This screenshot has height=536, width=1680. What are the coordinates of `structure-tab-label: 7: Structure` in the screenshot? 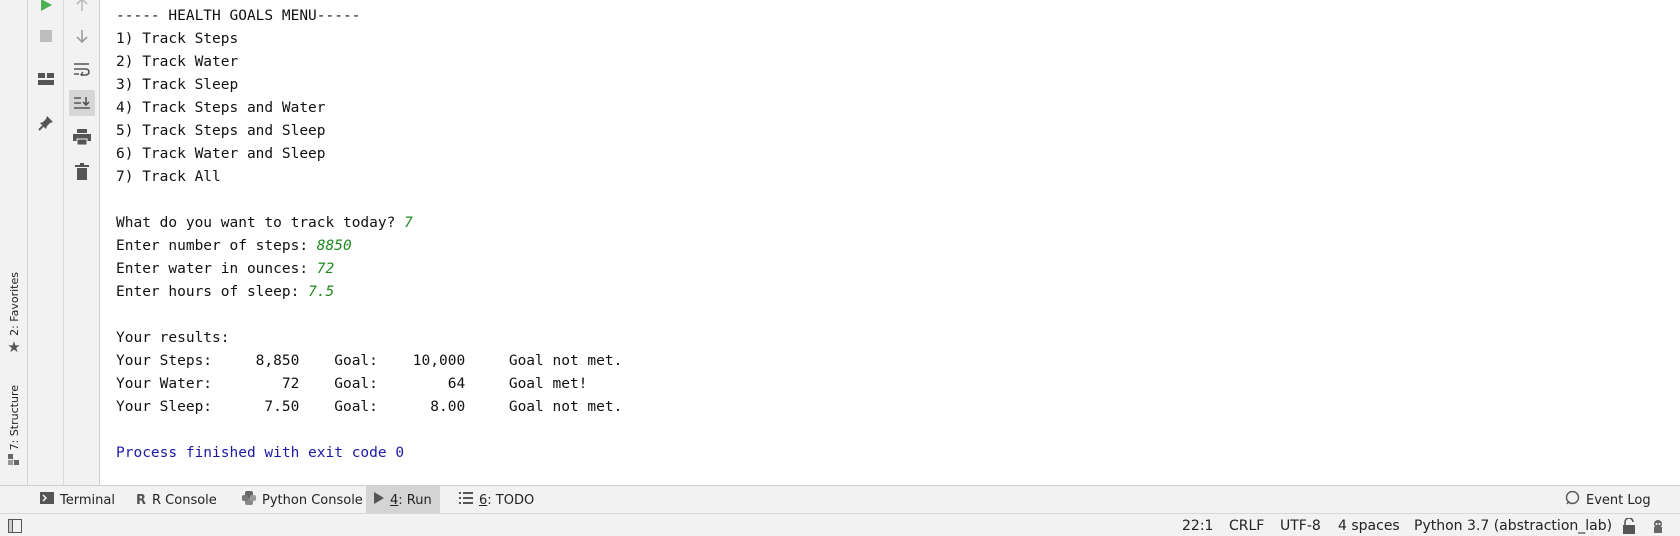 It's located at (14, 418).